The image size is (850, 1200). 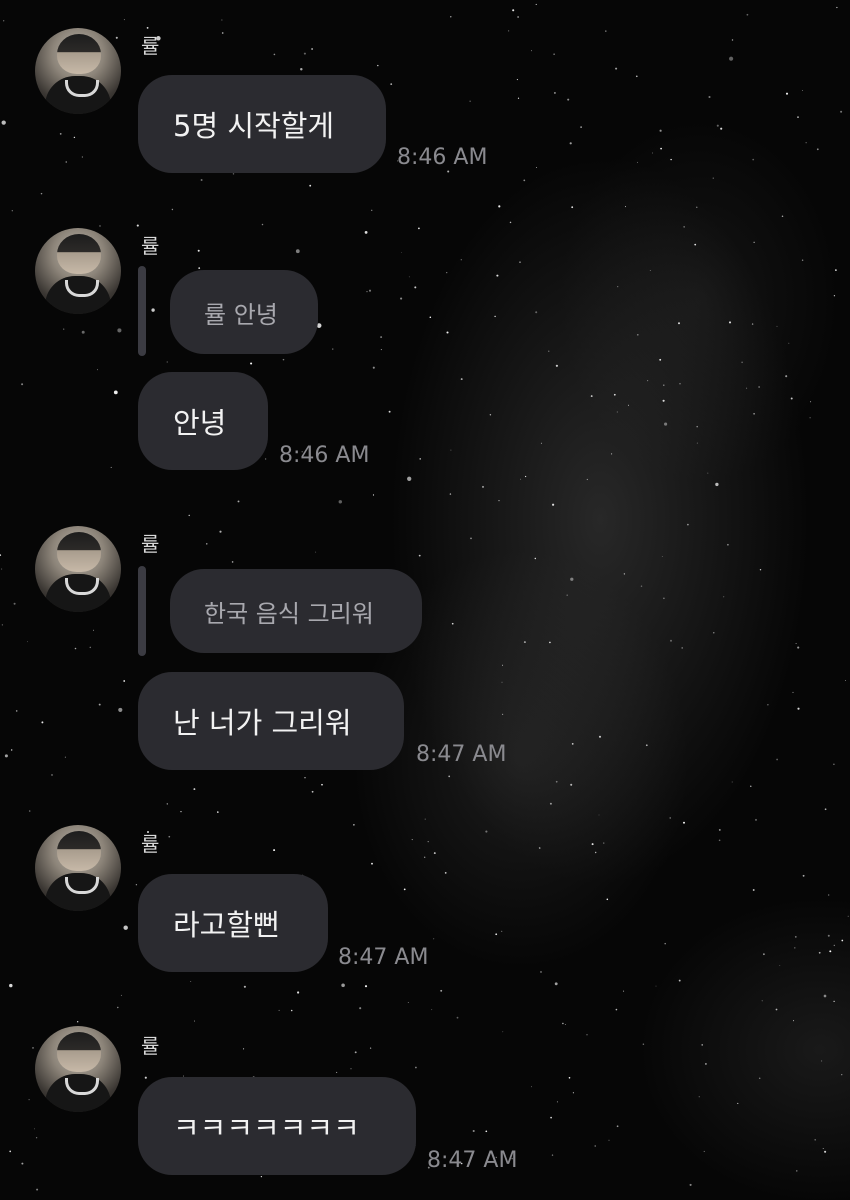 I want to click on sender-name: 률, so click(x=150, y=1046).